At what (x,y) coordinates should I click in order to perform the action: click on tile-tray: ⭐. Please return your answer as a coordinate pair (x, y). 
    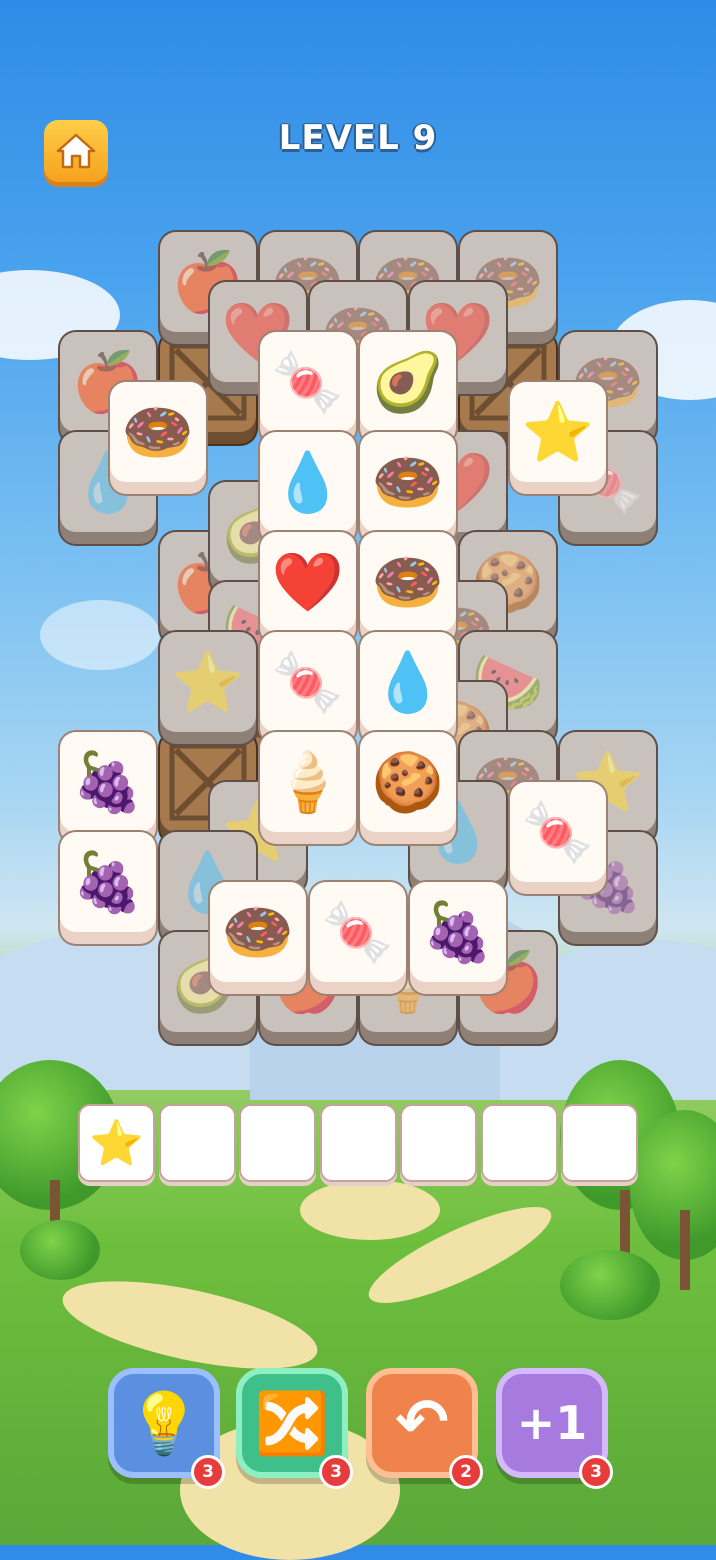
    Looking at the image, I should click on (359, 1144).